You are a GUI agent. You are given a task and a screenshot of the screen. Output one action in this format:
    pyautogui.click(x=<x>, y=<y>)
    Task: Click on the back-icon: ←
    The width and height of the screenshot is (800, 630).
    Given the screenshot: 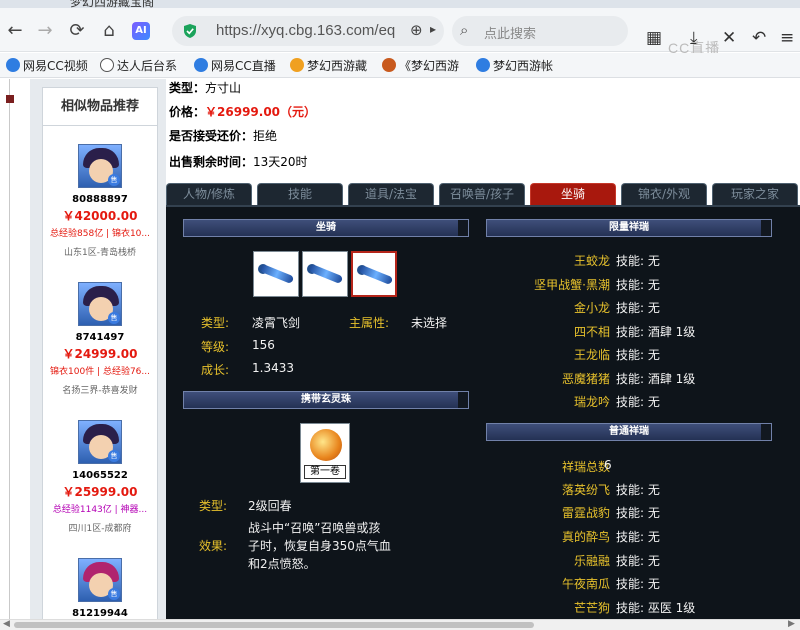 What is the action you would take?
    pyautogui.click(x=15, y=31)
    